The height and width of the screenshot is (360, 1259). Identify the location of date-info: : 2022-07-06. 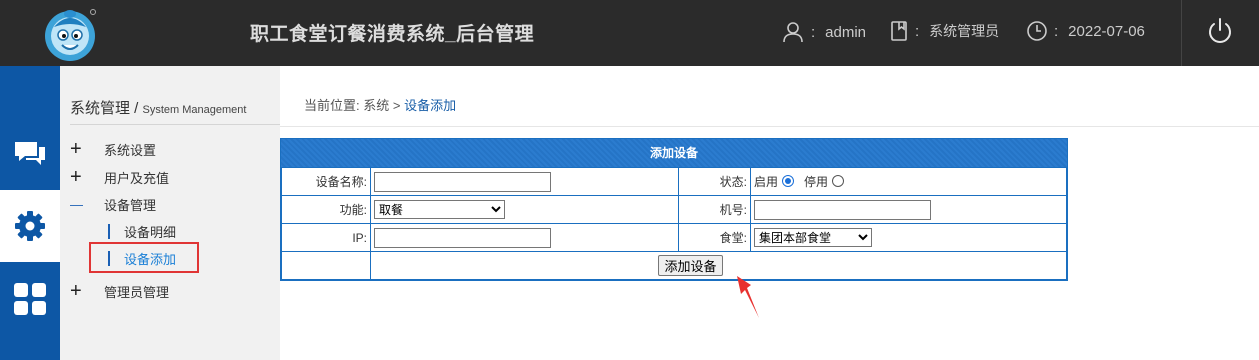
(1085, 31).